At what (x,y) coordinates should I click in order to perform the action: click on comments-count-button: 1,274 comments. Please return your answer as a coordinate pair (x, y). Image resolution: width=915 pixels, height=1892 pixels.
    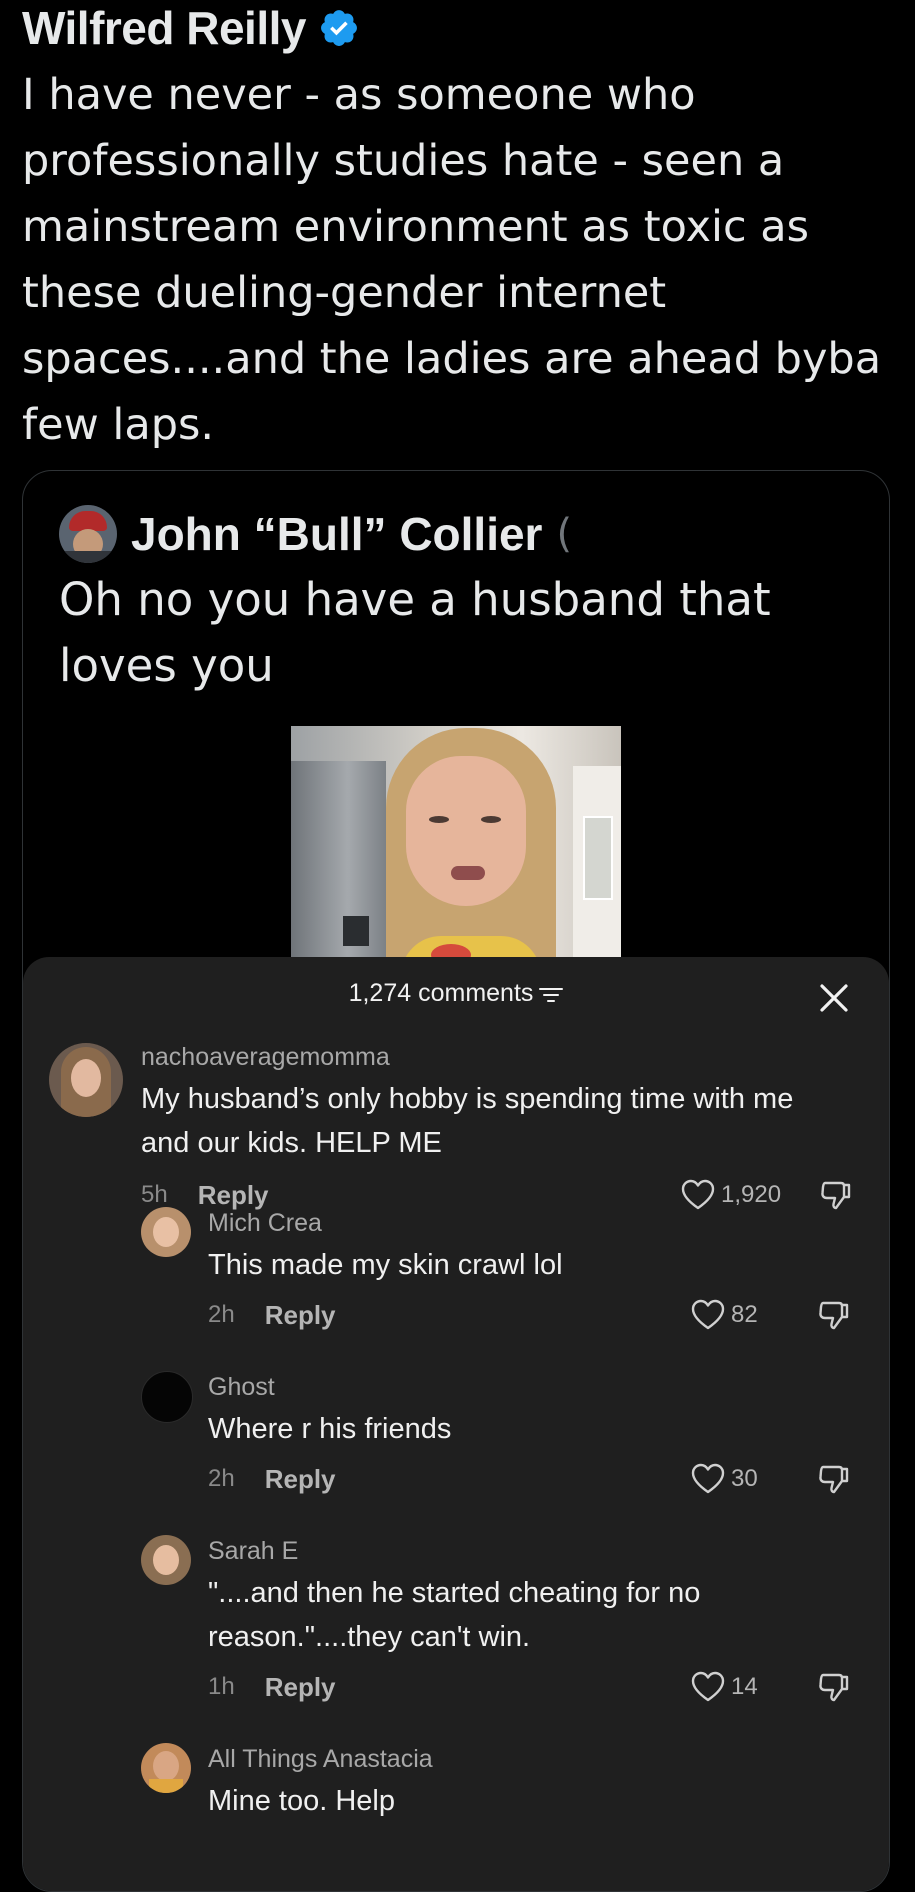
    Looking at the image, I should click on (456, 993).